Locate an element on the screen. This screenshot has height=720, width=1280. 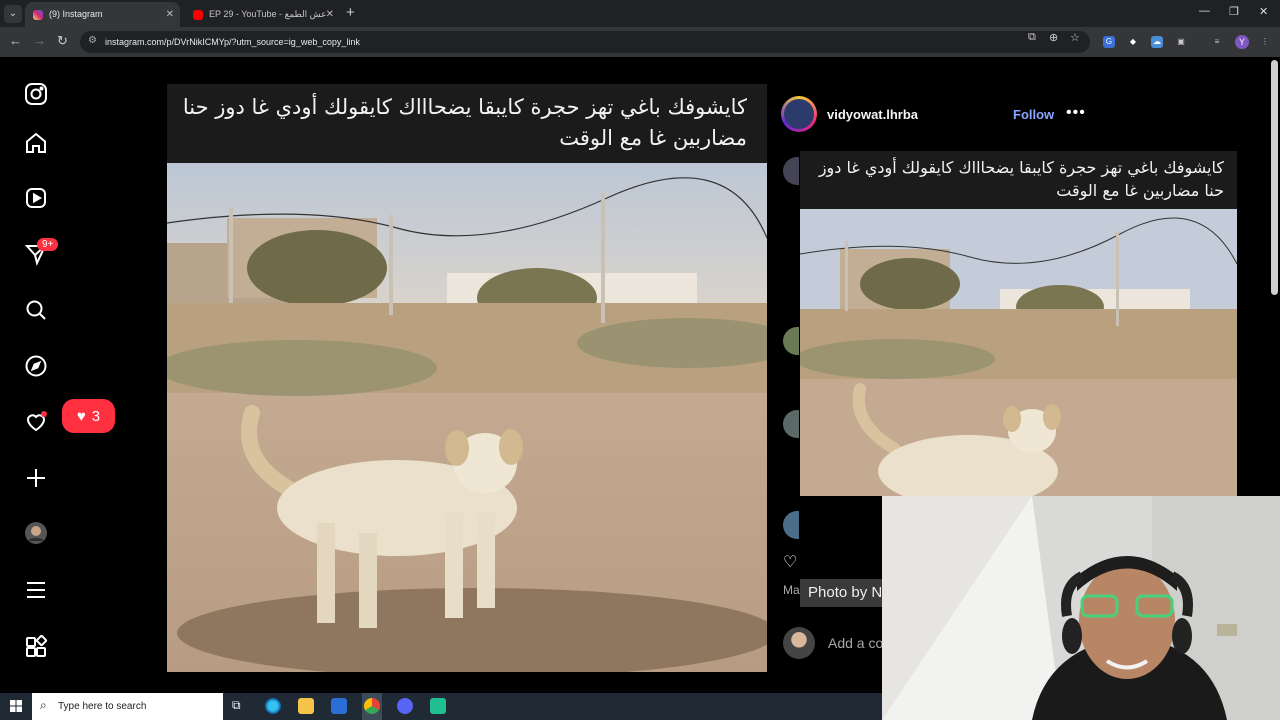
messages-badge: 9+ is located at coordinates (48, 244).